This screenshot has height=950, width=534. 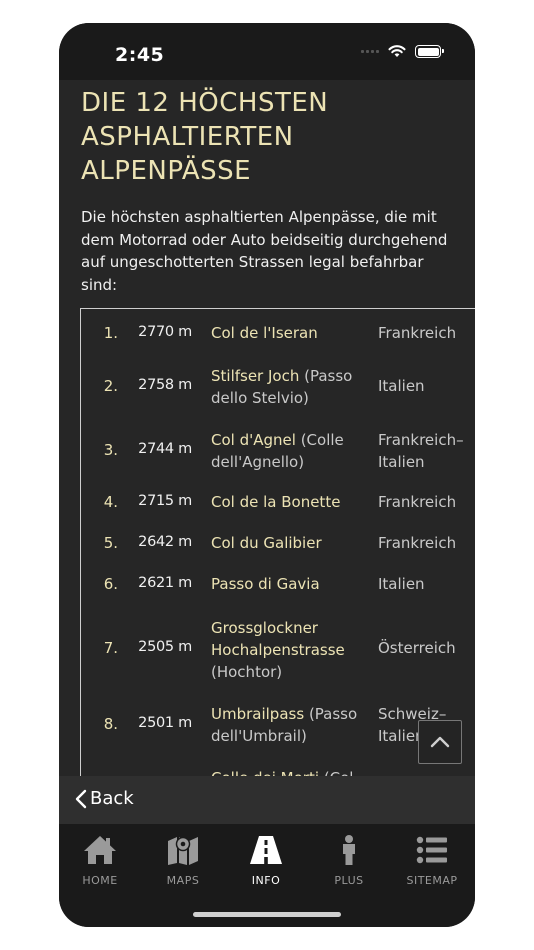 I want to click on person-icon, so click(x=349, y=850).